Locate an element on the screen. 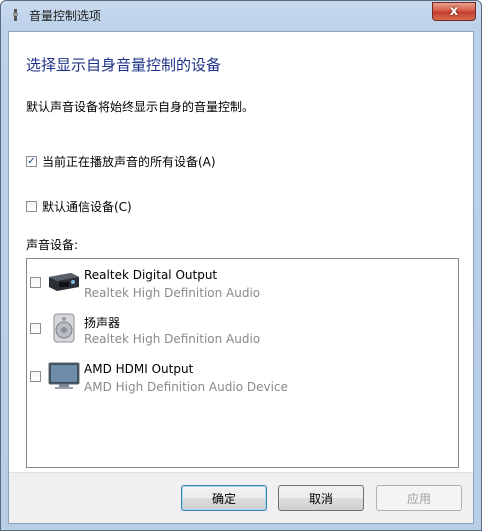  ok-label: 确定 is located at coordinates (223, 498).